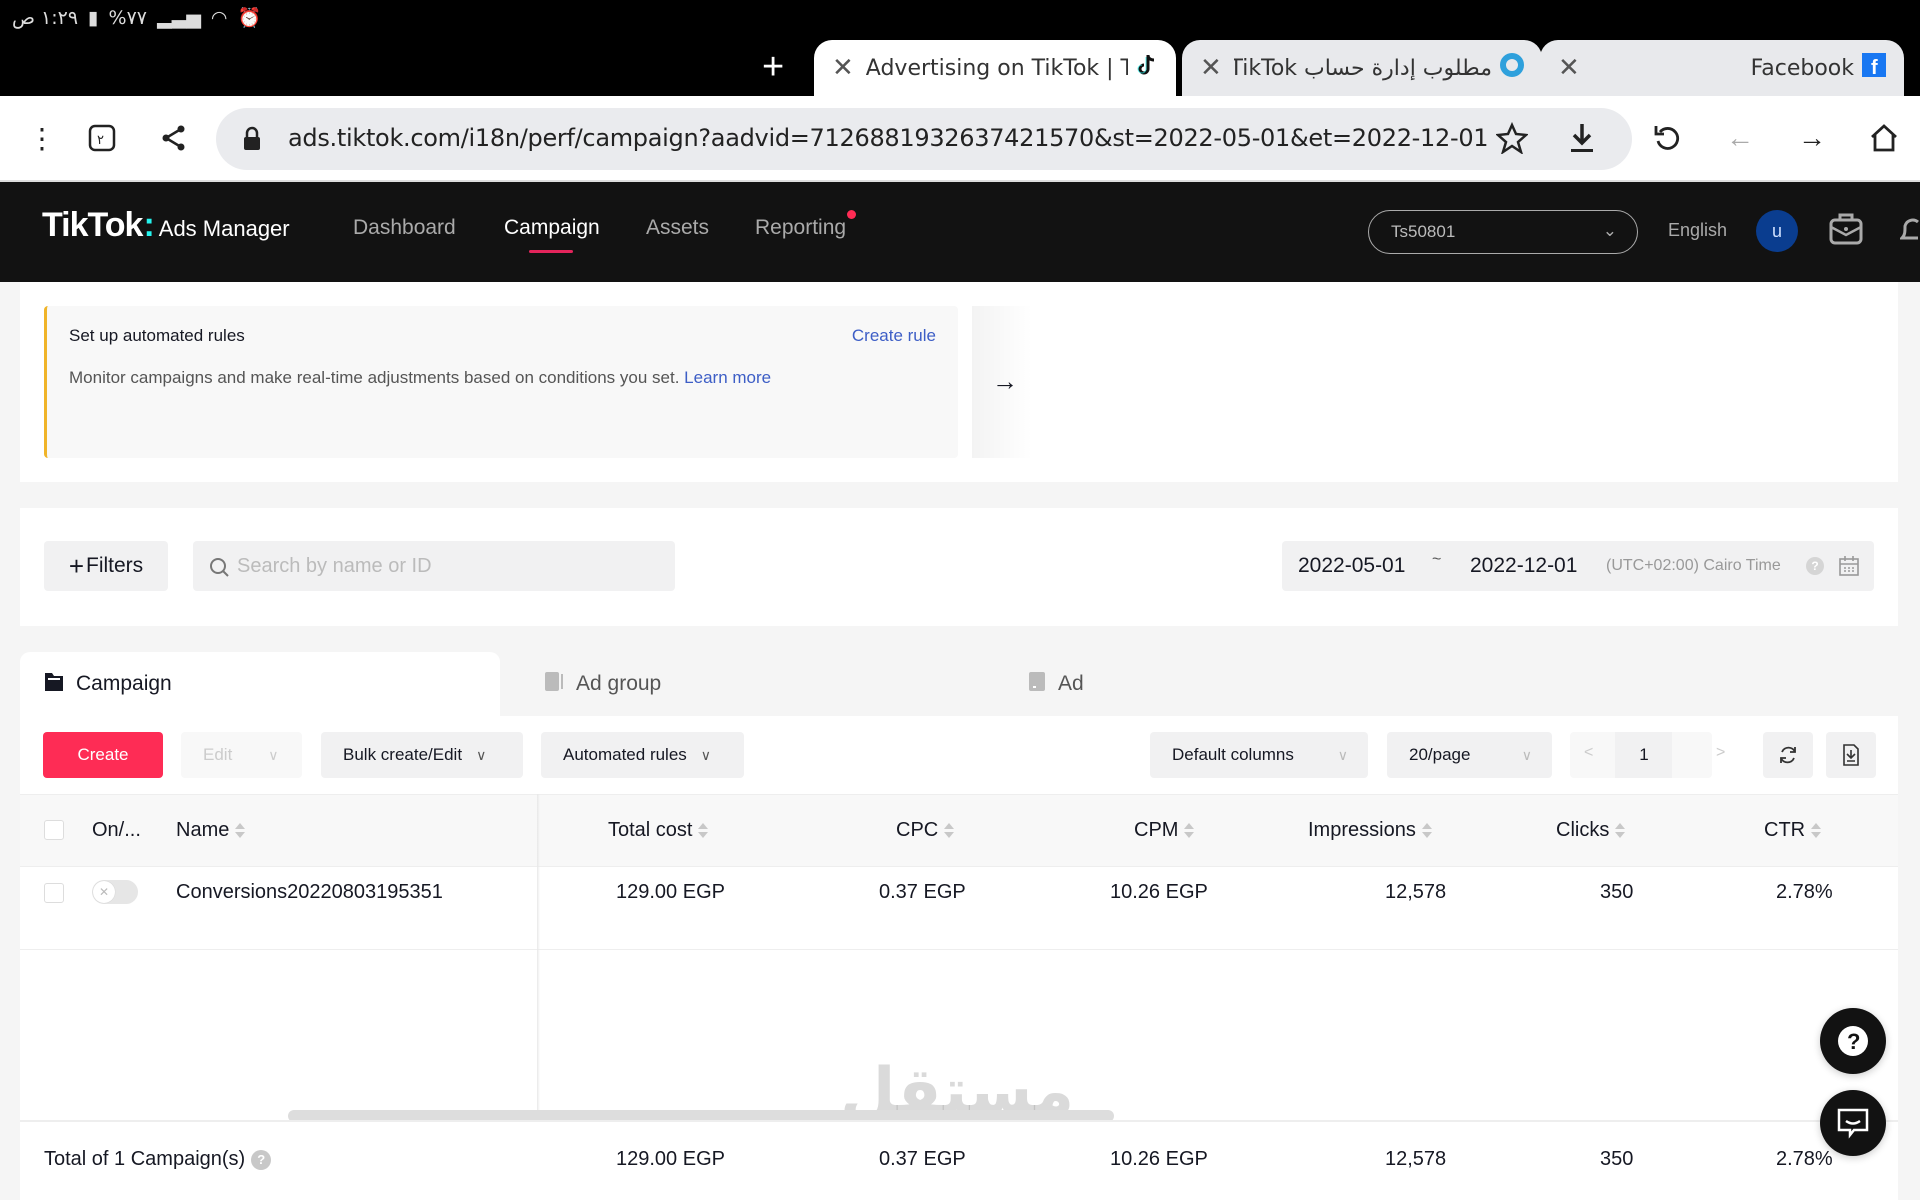 This screenshot has height=1200, width=1920. Describe the element at coordinates (773, 67) in the screenshot. I see `new-tab-button: +` at that location.